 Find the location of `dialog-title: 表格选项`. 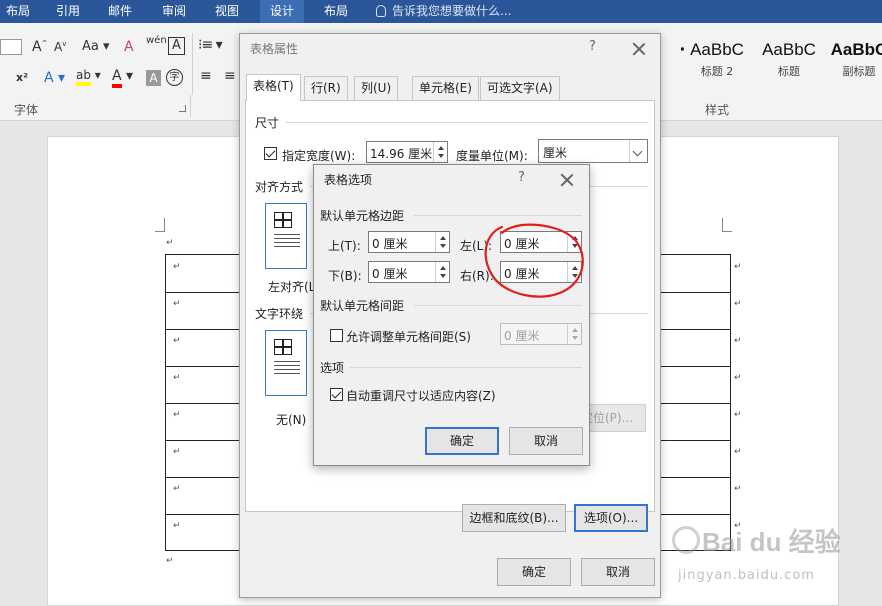

dialog-title: 表格选项 is located at coordinates (348, 180).